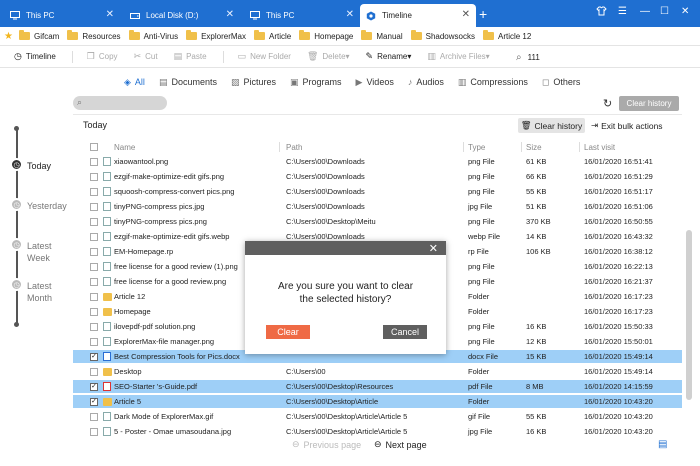 Image resolution: width=700 pixels, height=466 pixels. Describe the element at coordinates (493, 82) in the screenshot. I see `tab-compressions: ▥ Compressions` at that location.